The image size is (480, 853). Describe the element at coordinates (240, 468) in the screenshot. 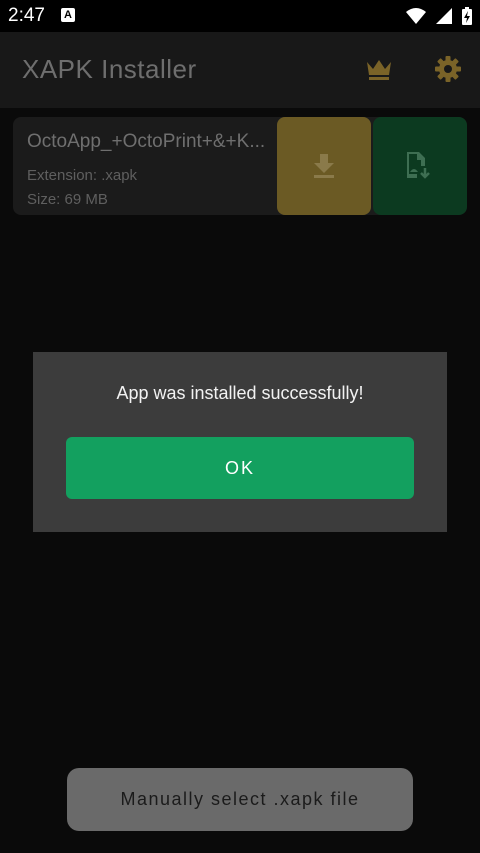

I see `ok-button: OK` at that location.